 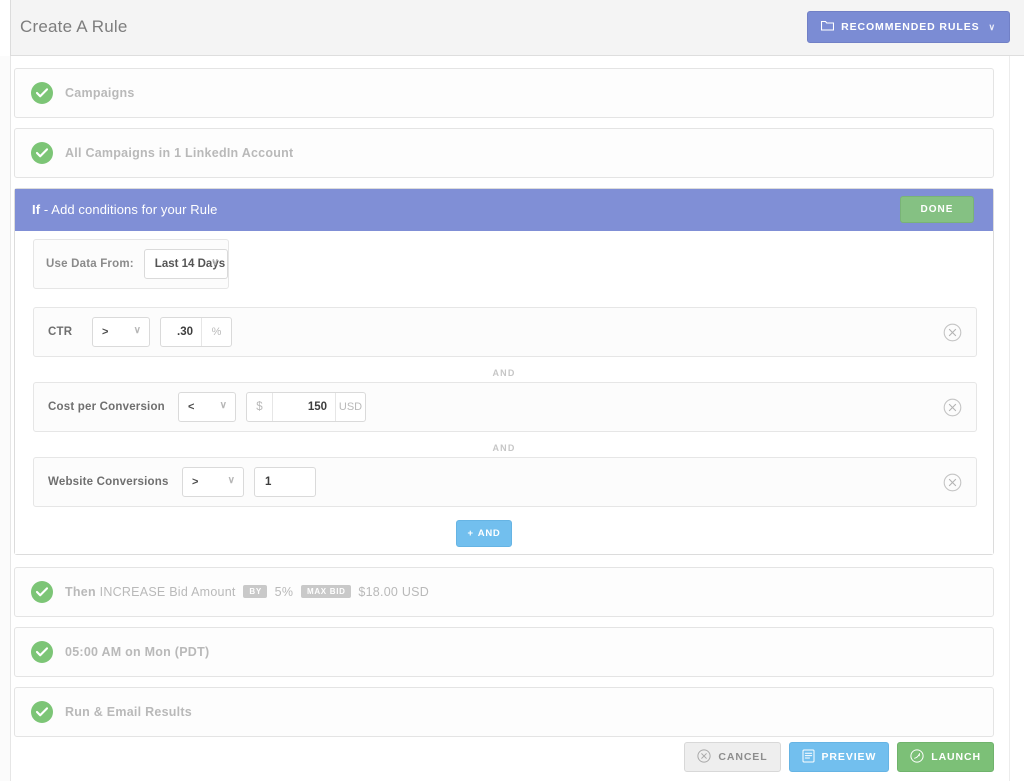 I want to click on section-schedule: 05:00 AM on Mon (PDT), so click(x=504, y=652).